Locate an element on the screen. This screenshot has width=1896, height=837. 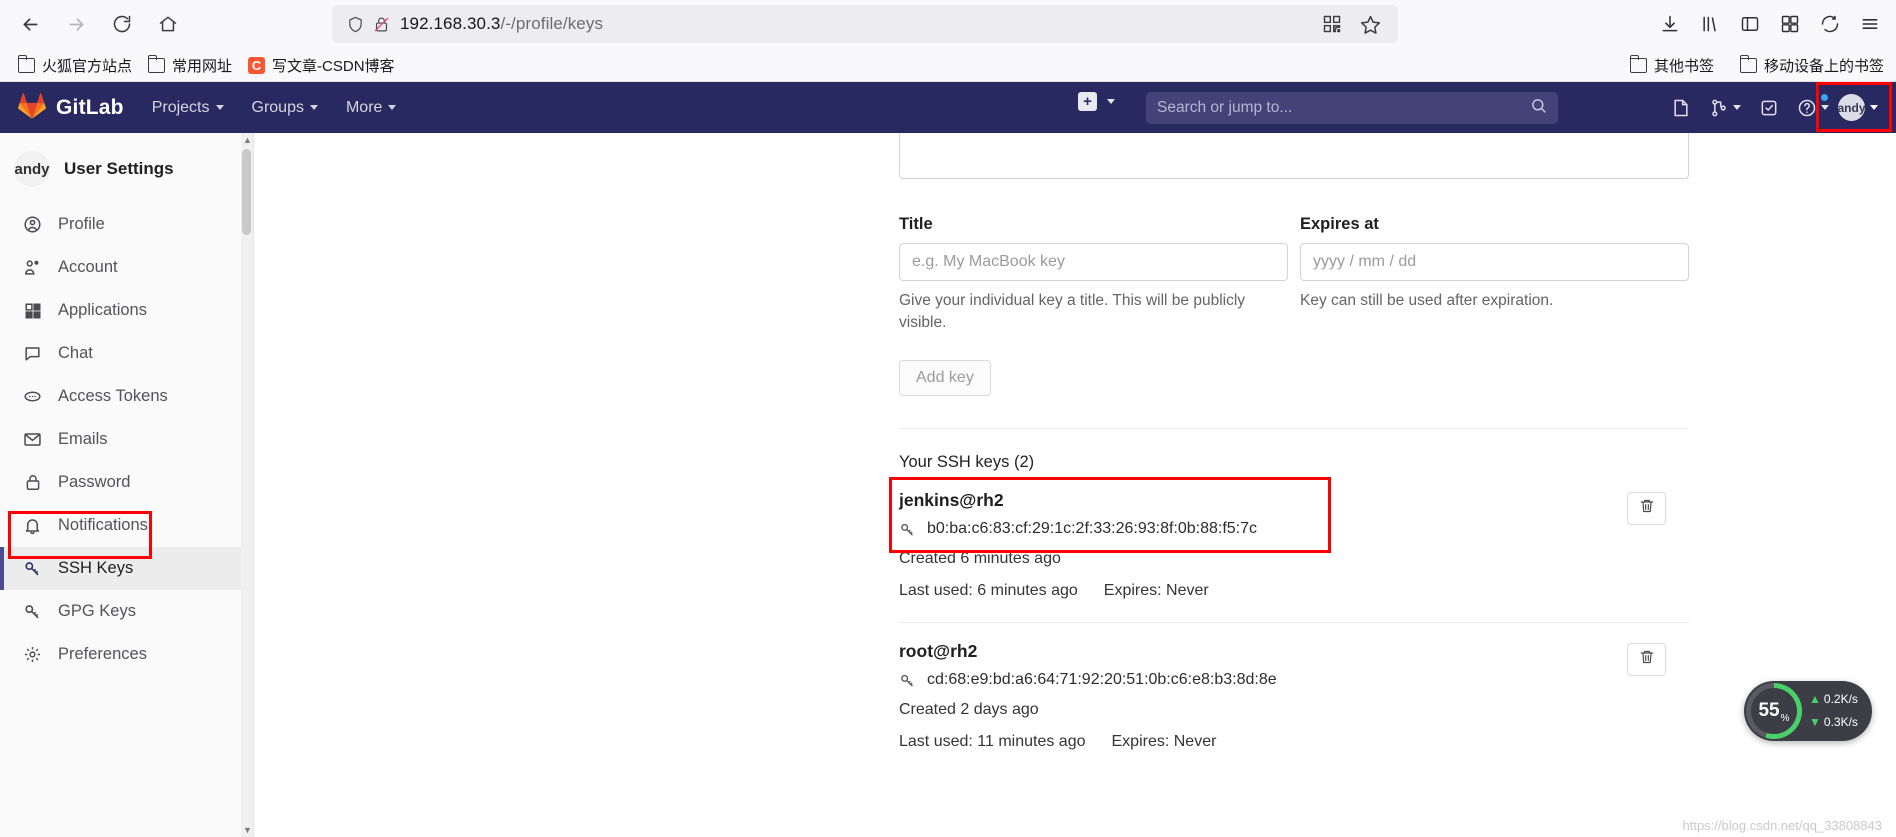
upload-speed-value: 0.2K/s is located at coordinates (1840, 699).